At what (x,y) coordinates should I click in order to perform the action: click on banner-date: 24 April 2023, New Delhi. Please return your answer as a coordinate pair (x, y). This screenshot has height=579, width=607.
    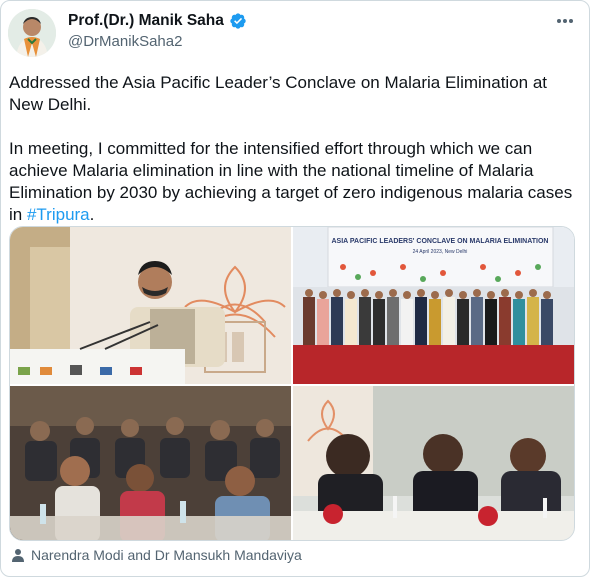
    Looking at the image, I should click on (440, 252).